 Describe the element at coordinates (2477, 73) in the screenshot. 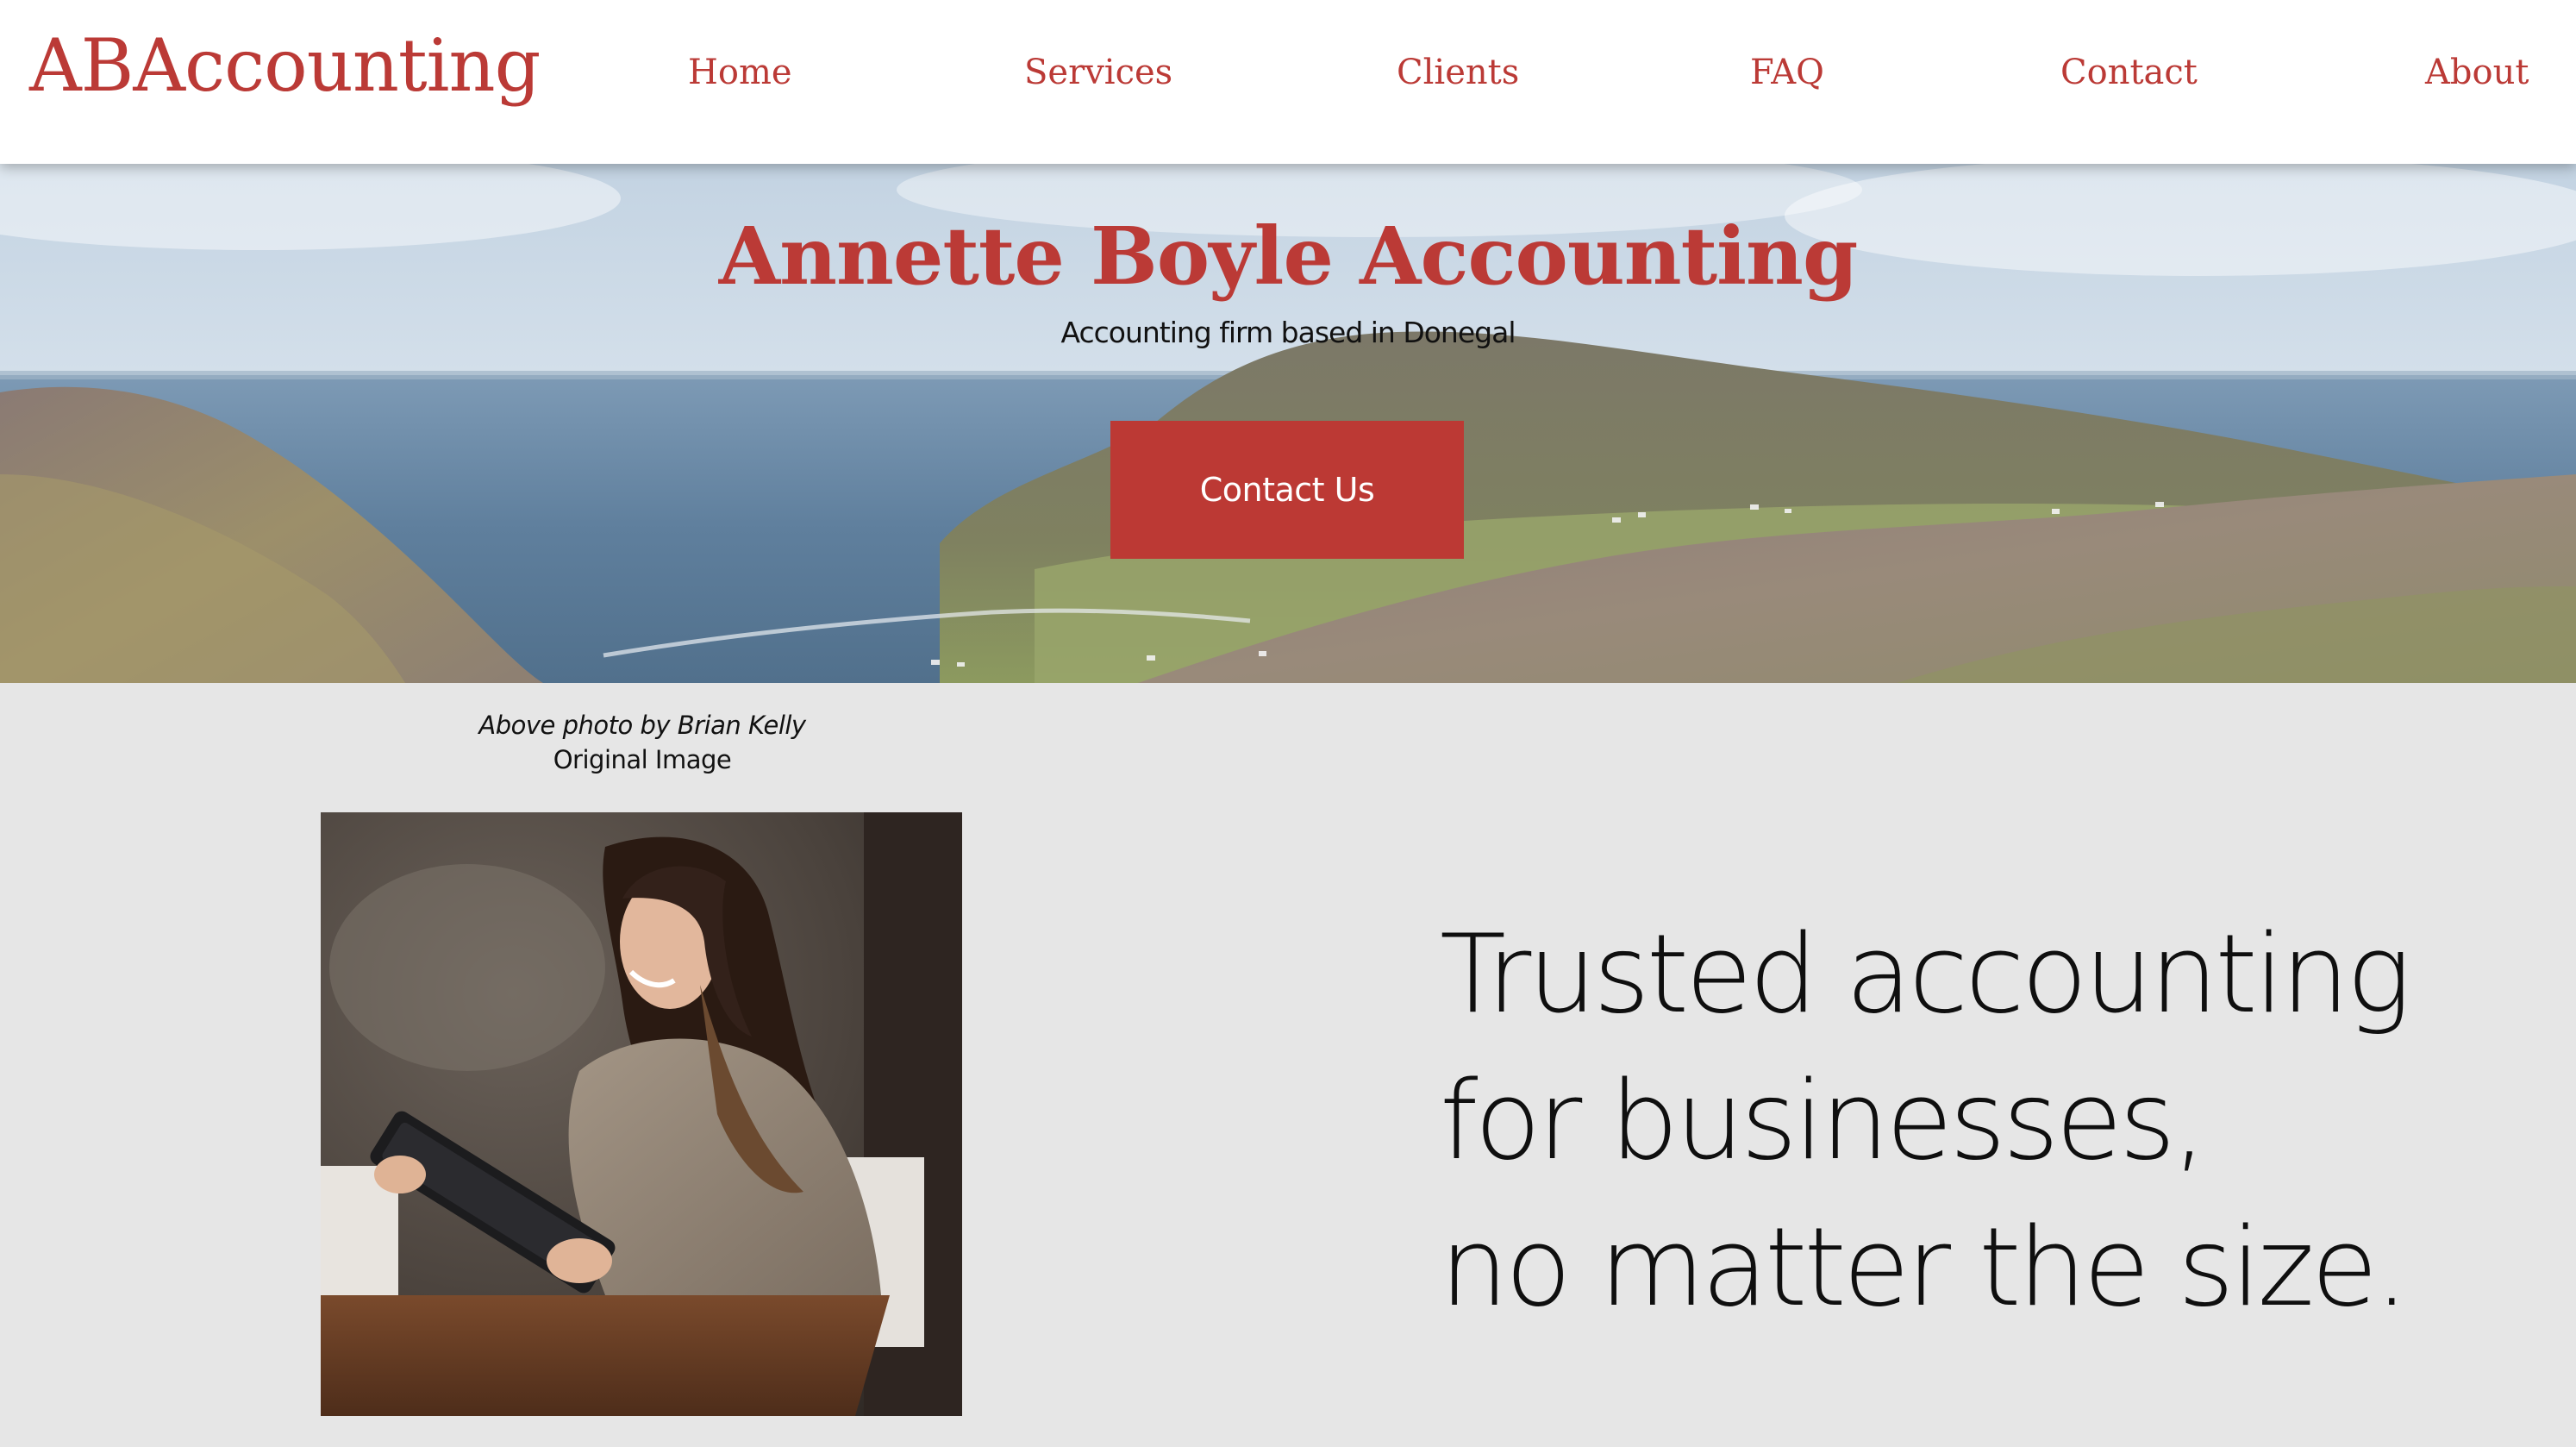

I see `nav-about: About` at that location.